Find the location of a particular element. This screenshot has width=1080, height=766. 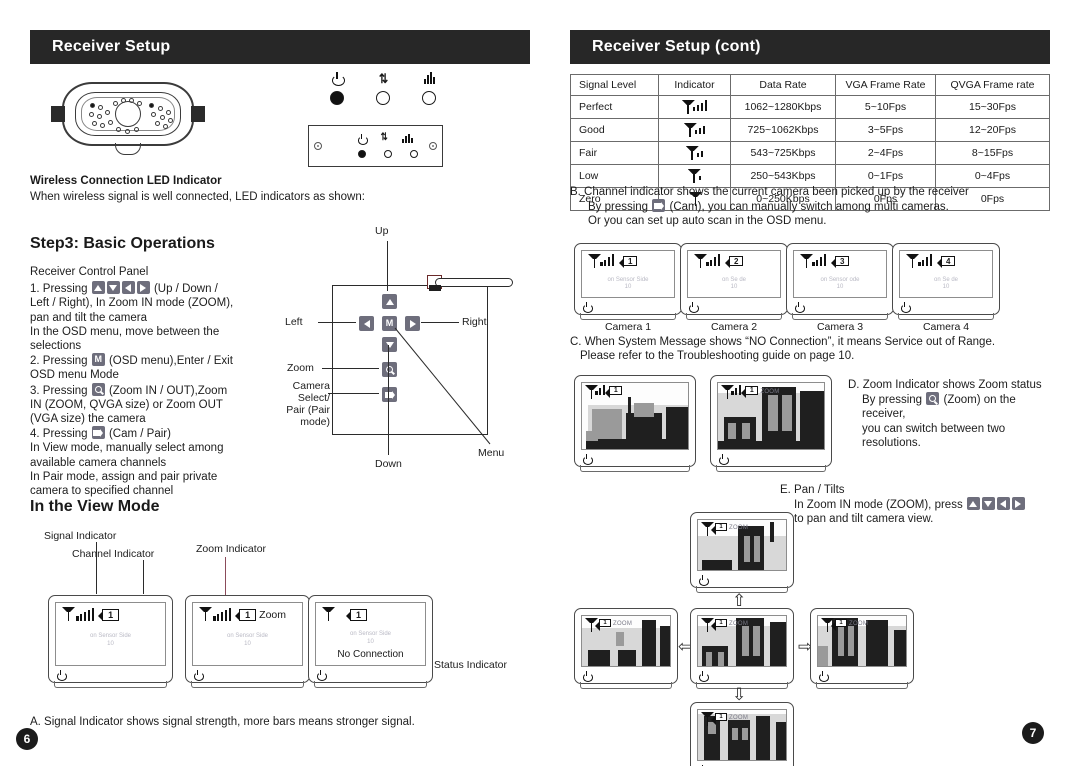

right-icon is located at coordinates (412, 323).